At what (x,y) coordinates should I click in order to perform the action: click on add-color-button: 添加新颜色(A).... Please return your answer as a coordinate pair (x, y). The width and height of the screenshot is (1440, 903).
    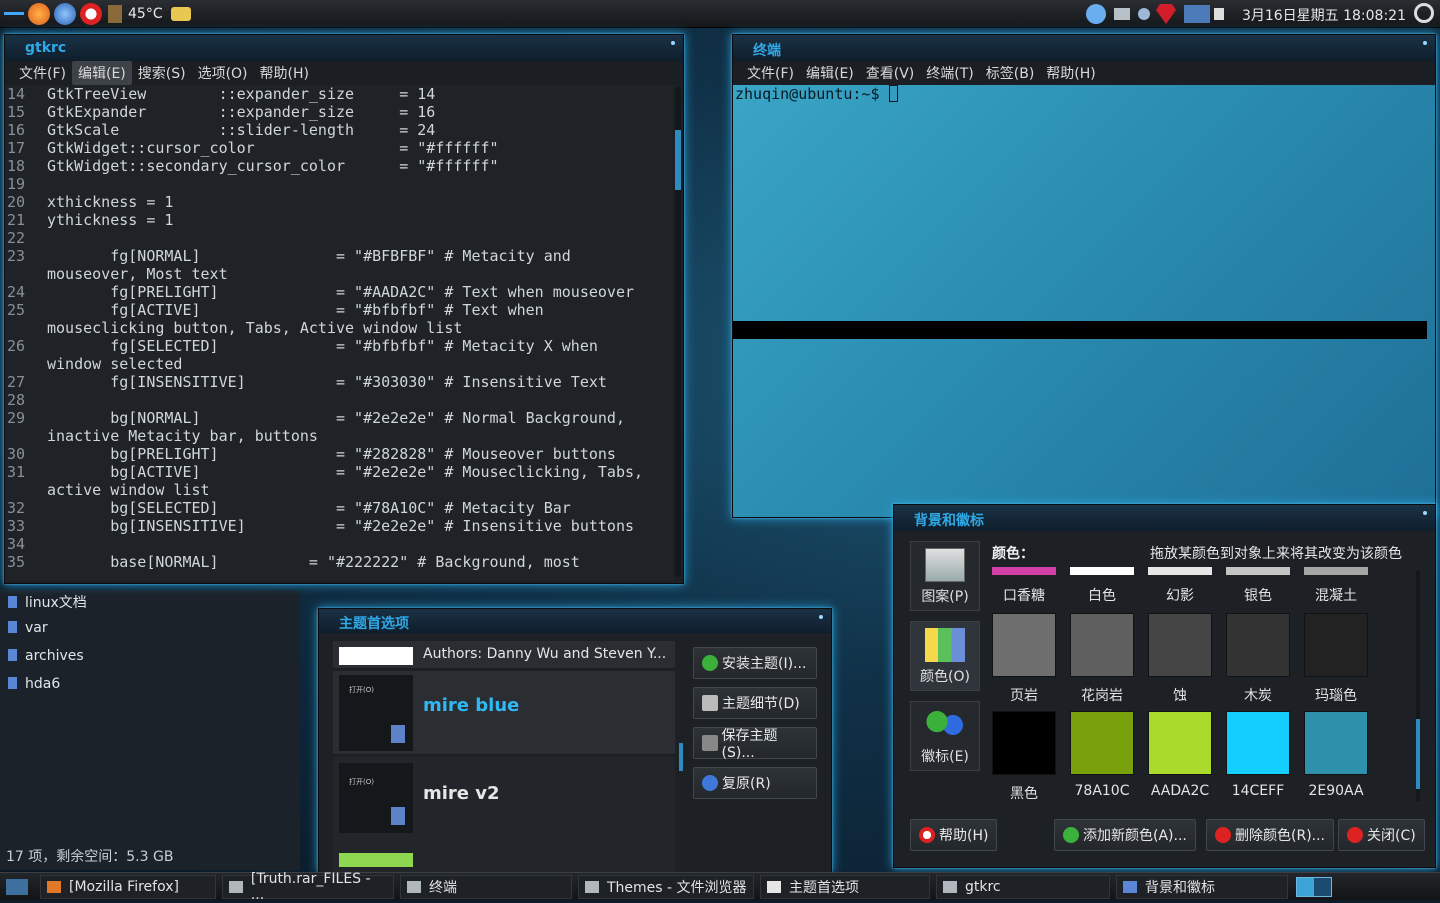
    Looking at the image, I should click on (1125, 835).